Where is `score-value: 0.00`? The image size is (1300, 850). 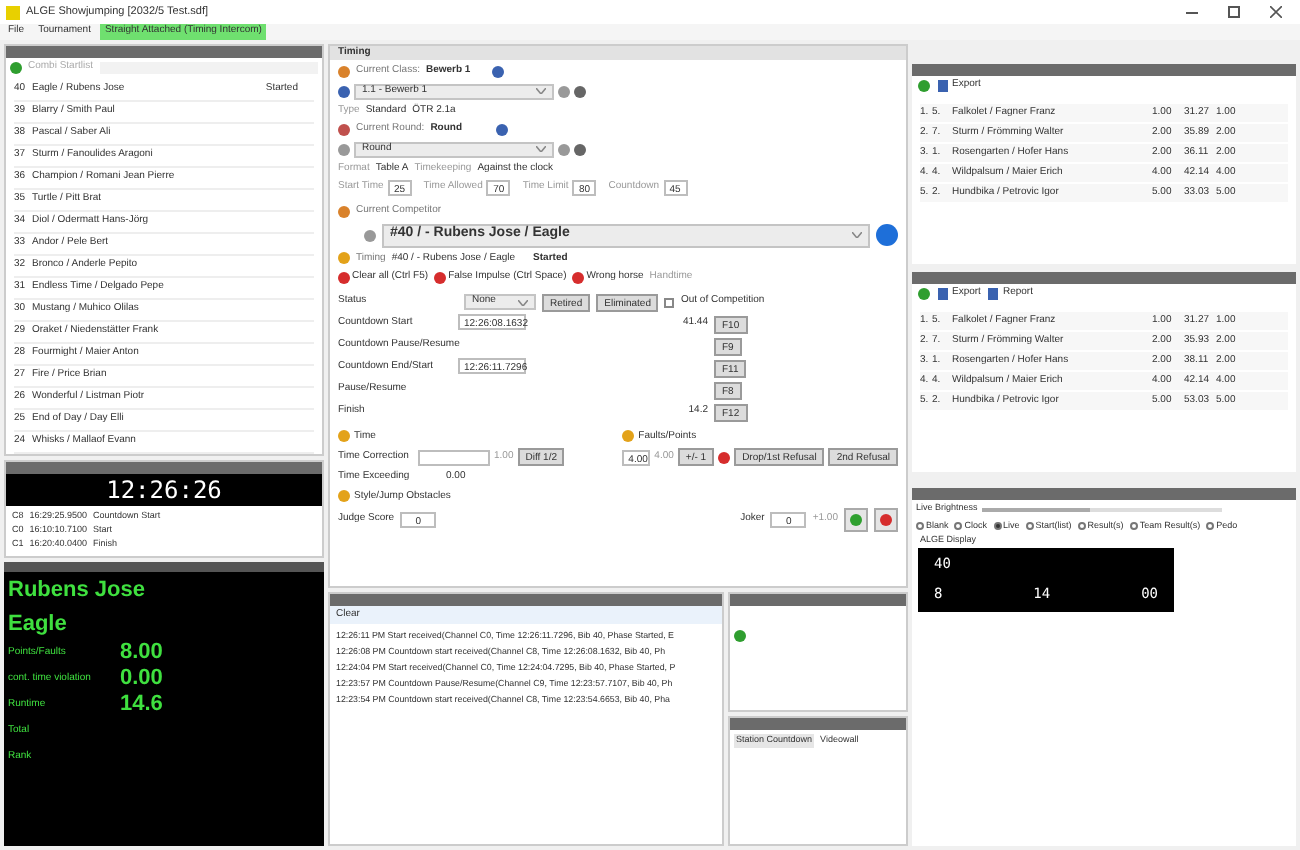 score-value: 0.00 is located at coordinates (141, 679).